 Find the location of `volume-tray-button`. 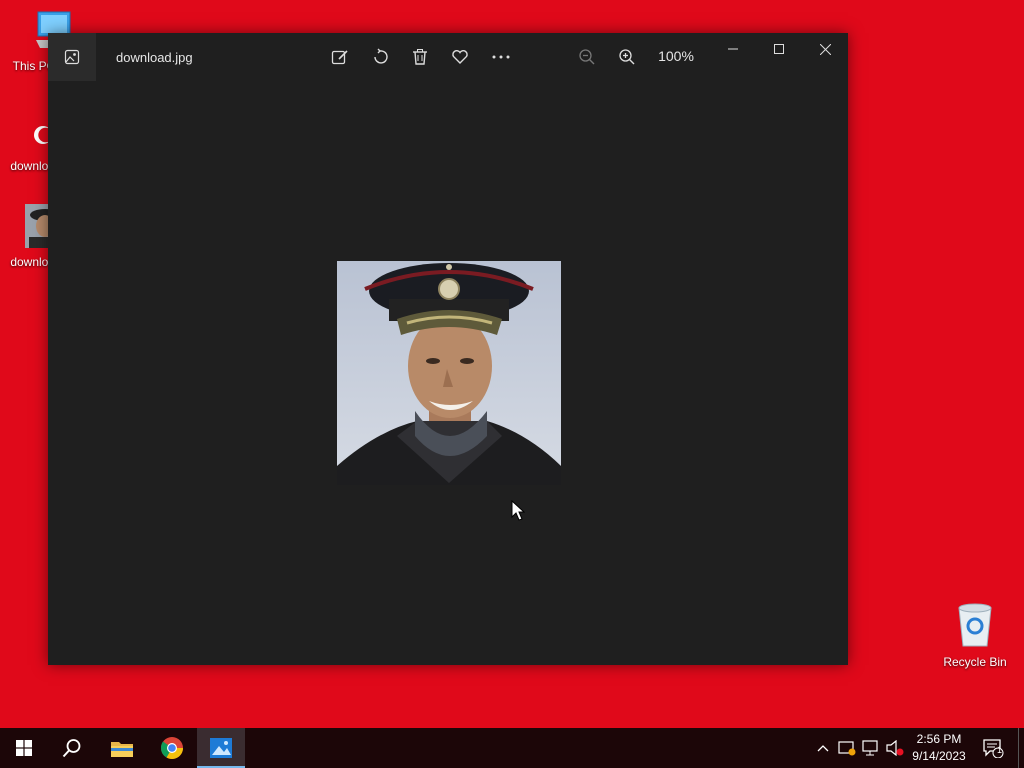

volume-tray-button is located at coordinates (895, 748).